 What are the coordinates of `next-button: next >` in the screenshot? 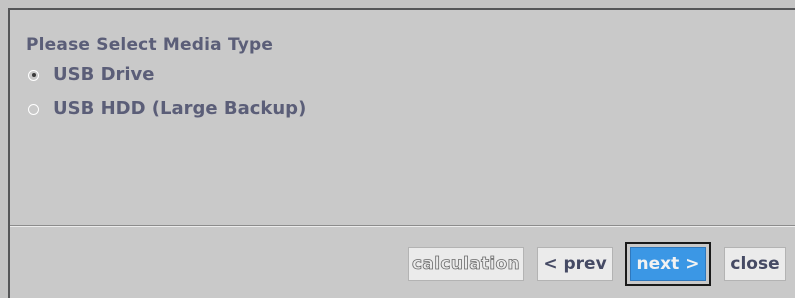 It's located at (668, 264).